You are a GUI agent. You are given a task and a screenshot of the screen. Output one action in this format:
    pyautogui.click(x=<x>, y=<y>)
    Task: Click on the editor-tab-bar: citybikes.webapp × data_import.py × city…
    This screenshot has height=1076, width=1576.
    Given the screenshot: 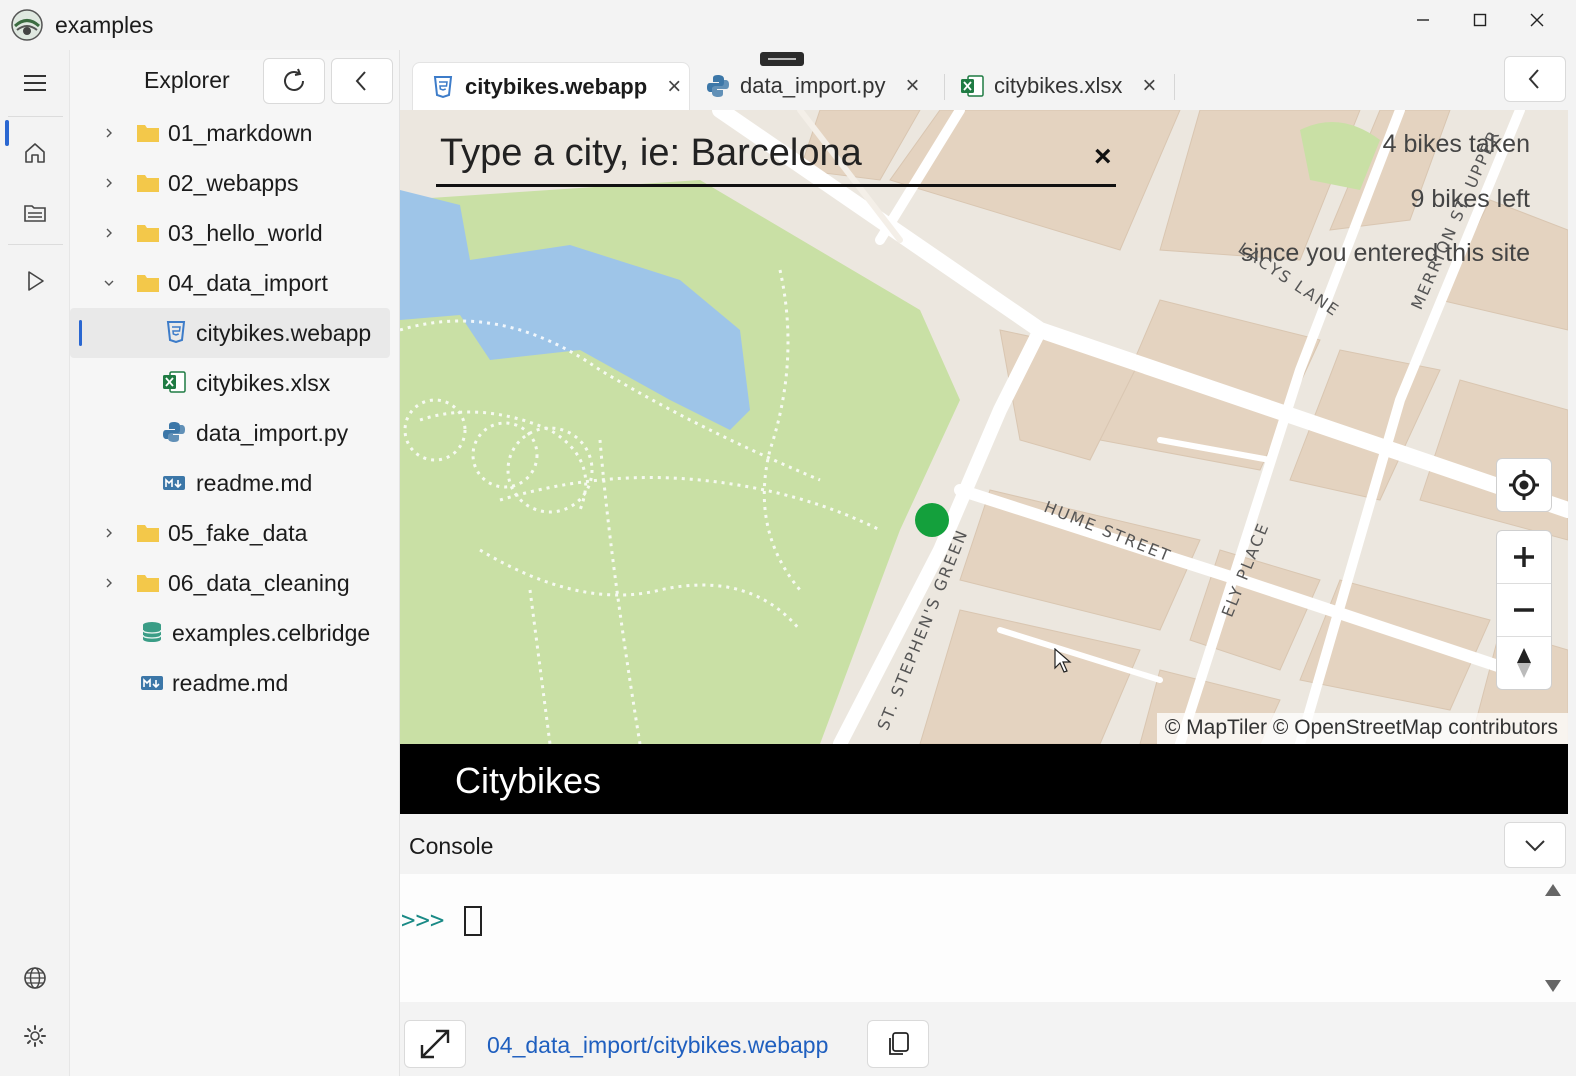 What is the action you would take?
    pyautogui.click(x=988, y=80)
    